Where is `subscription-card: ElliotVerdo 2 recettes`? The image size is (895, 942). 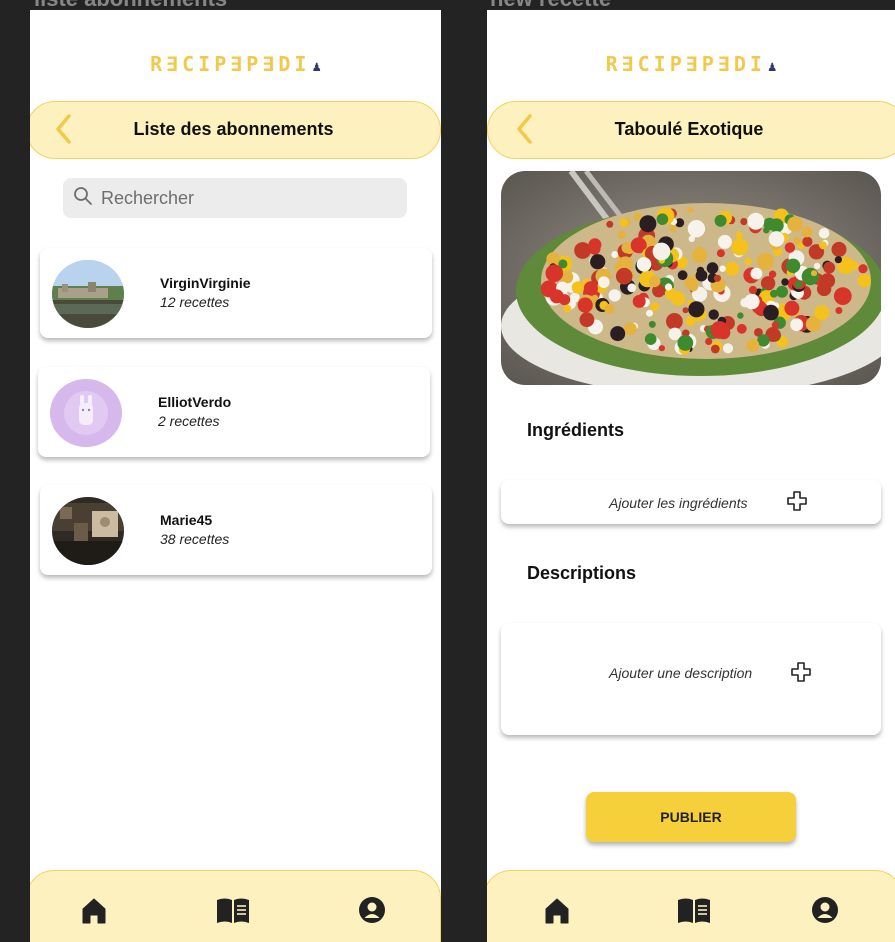
subscription-card: ElliotVerdo 2 recettes is located at coordinates (234, 412).